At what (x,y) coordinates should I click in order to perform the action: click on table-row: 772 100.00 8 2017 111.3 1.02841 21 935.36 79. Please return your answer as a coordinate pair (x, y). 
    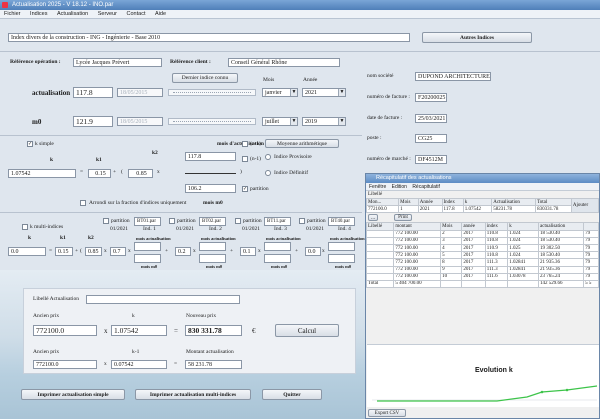
    Looking at the image, I should click on (482, 262).